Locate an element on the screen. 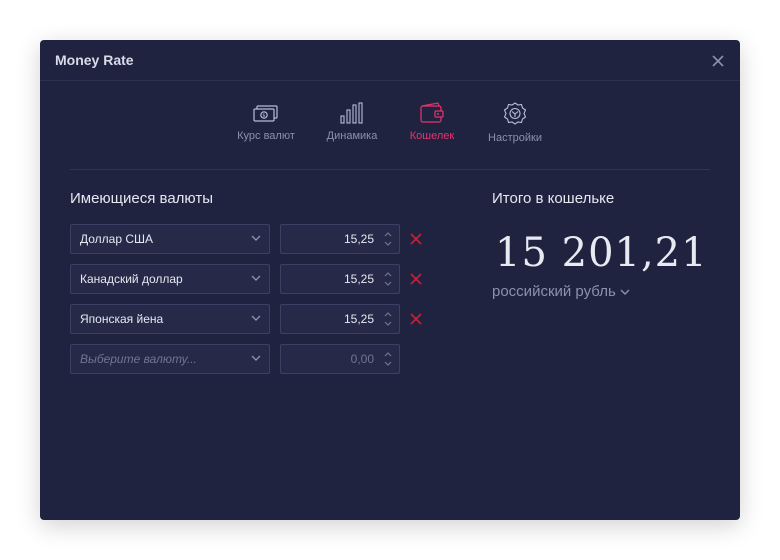 This screenshot has height=560, width=780. wallet-icon is located at coordinates (432, 112).